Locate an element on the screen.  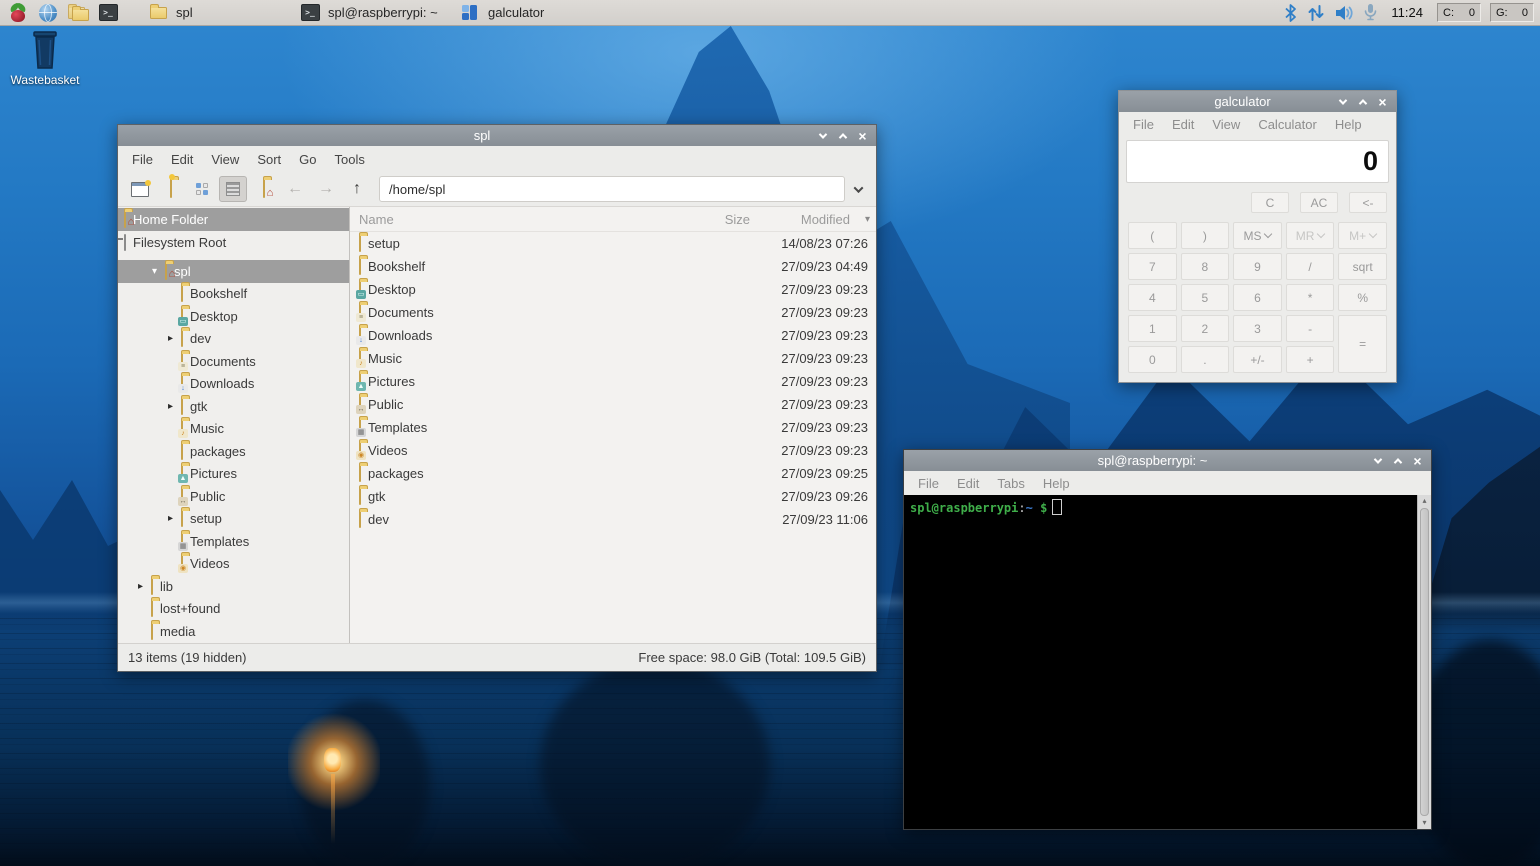
forward-button: → is located at coordinates (326, 189).